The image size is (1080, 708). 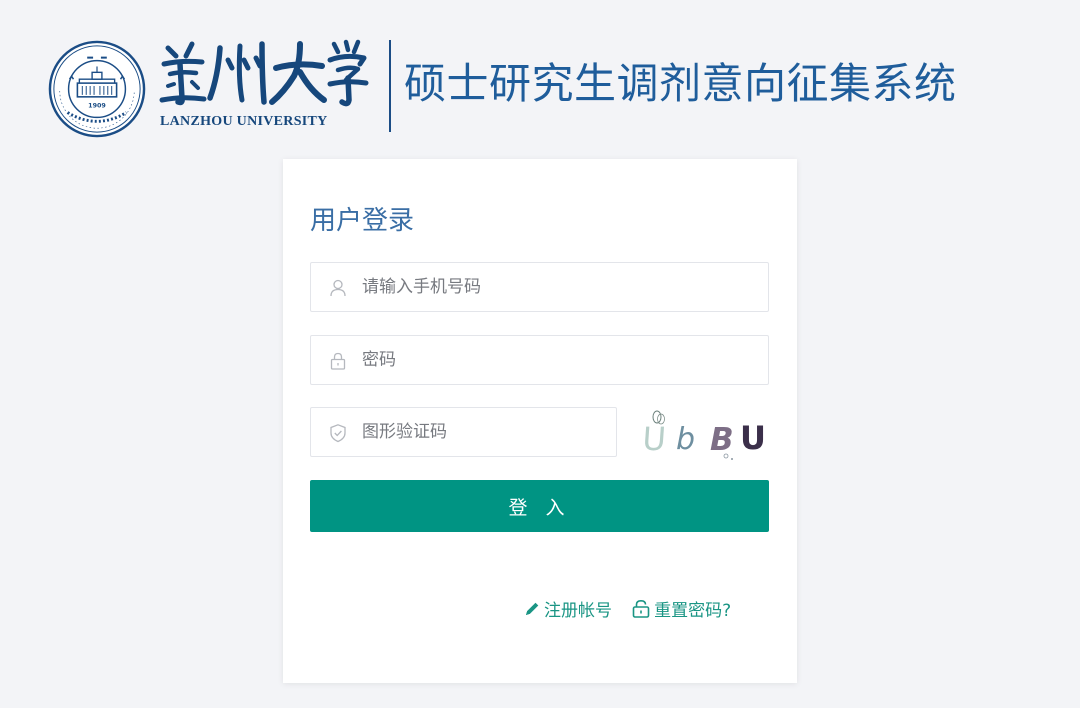 I want to click on login-title: 用户登录, so click(x=362, y=221).